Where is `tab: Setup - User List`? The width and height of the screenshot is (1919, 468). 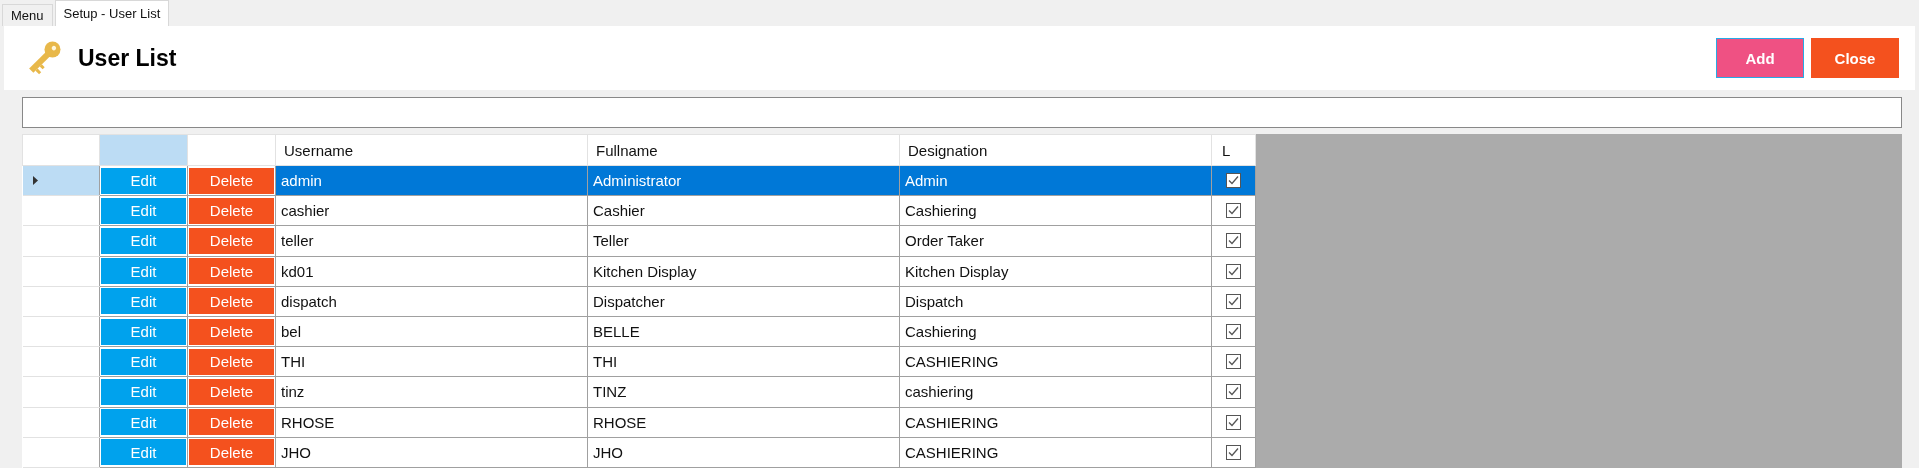 tab: Setup - User List is located at coordinates (112, 13).